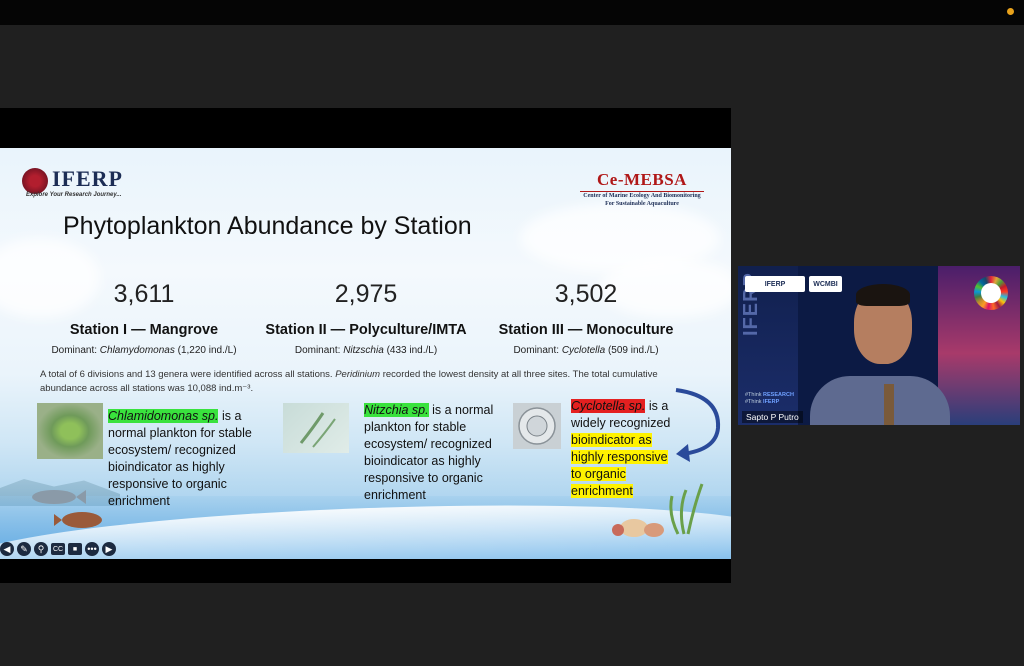  I want to click on speaker-body, so click(880, 400).